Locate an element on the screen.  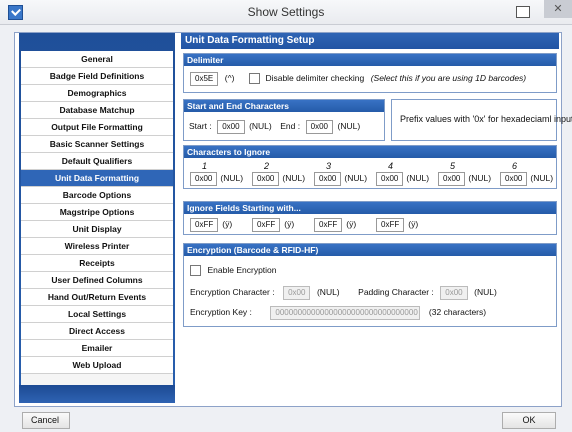
sidebar-item-unit-data-formatting: Unit Data Formatting is located at coordinates (97, 178).